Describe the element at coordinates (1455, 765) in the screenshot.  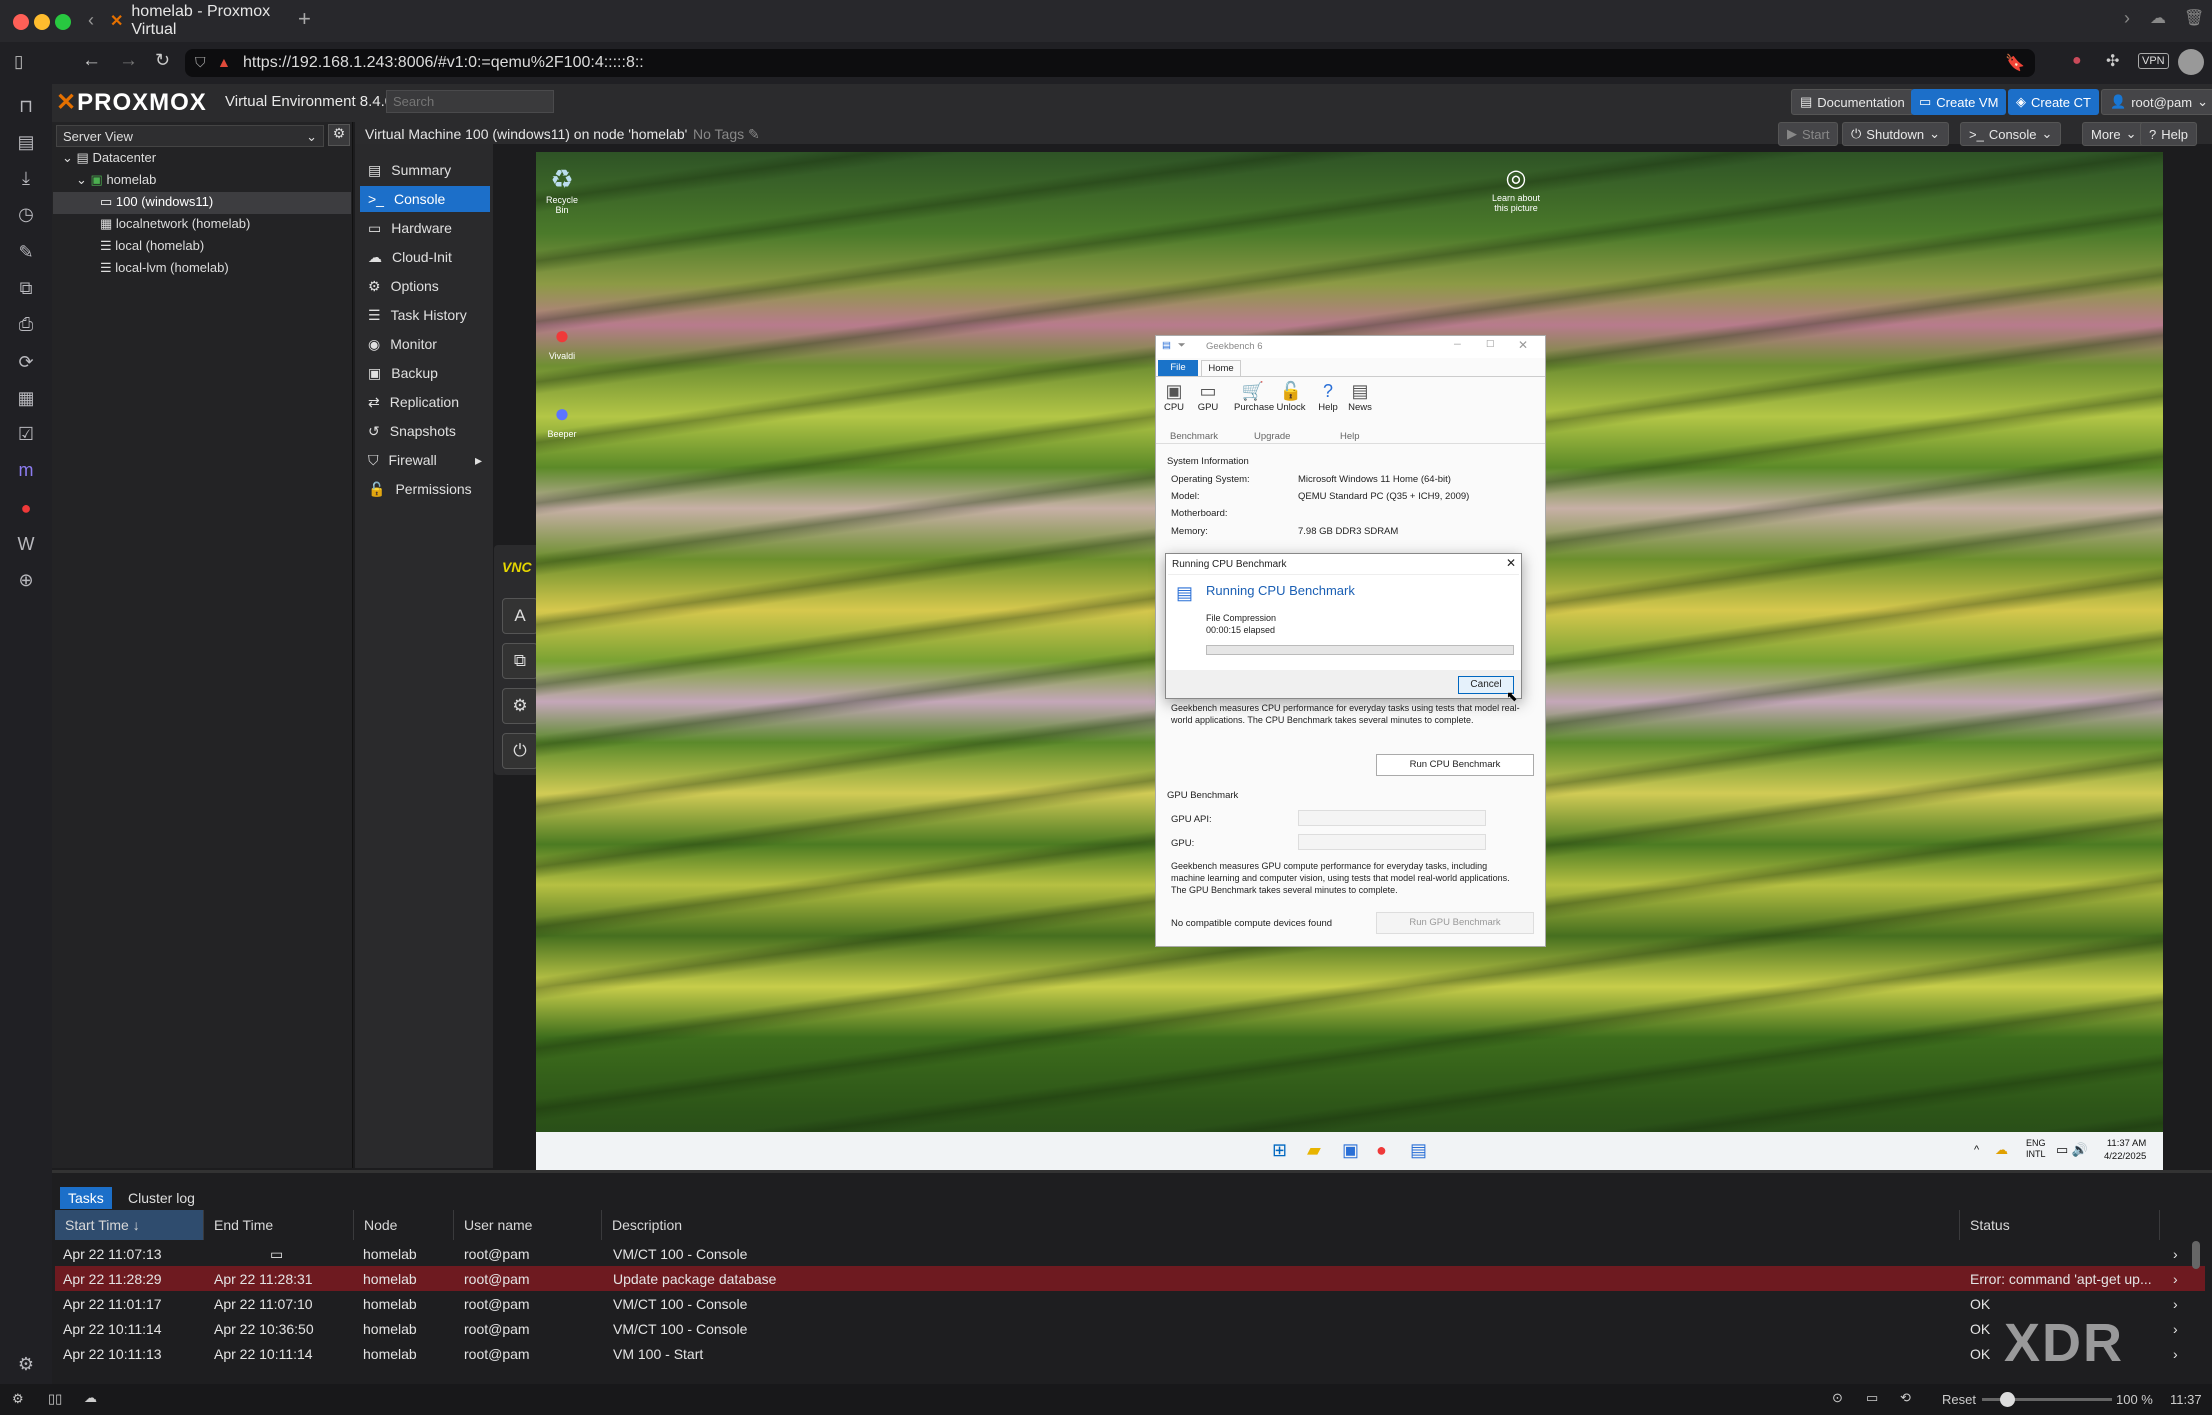
I see `run-cpu-benchmark-button: Run CPU Benchmark` at that location.